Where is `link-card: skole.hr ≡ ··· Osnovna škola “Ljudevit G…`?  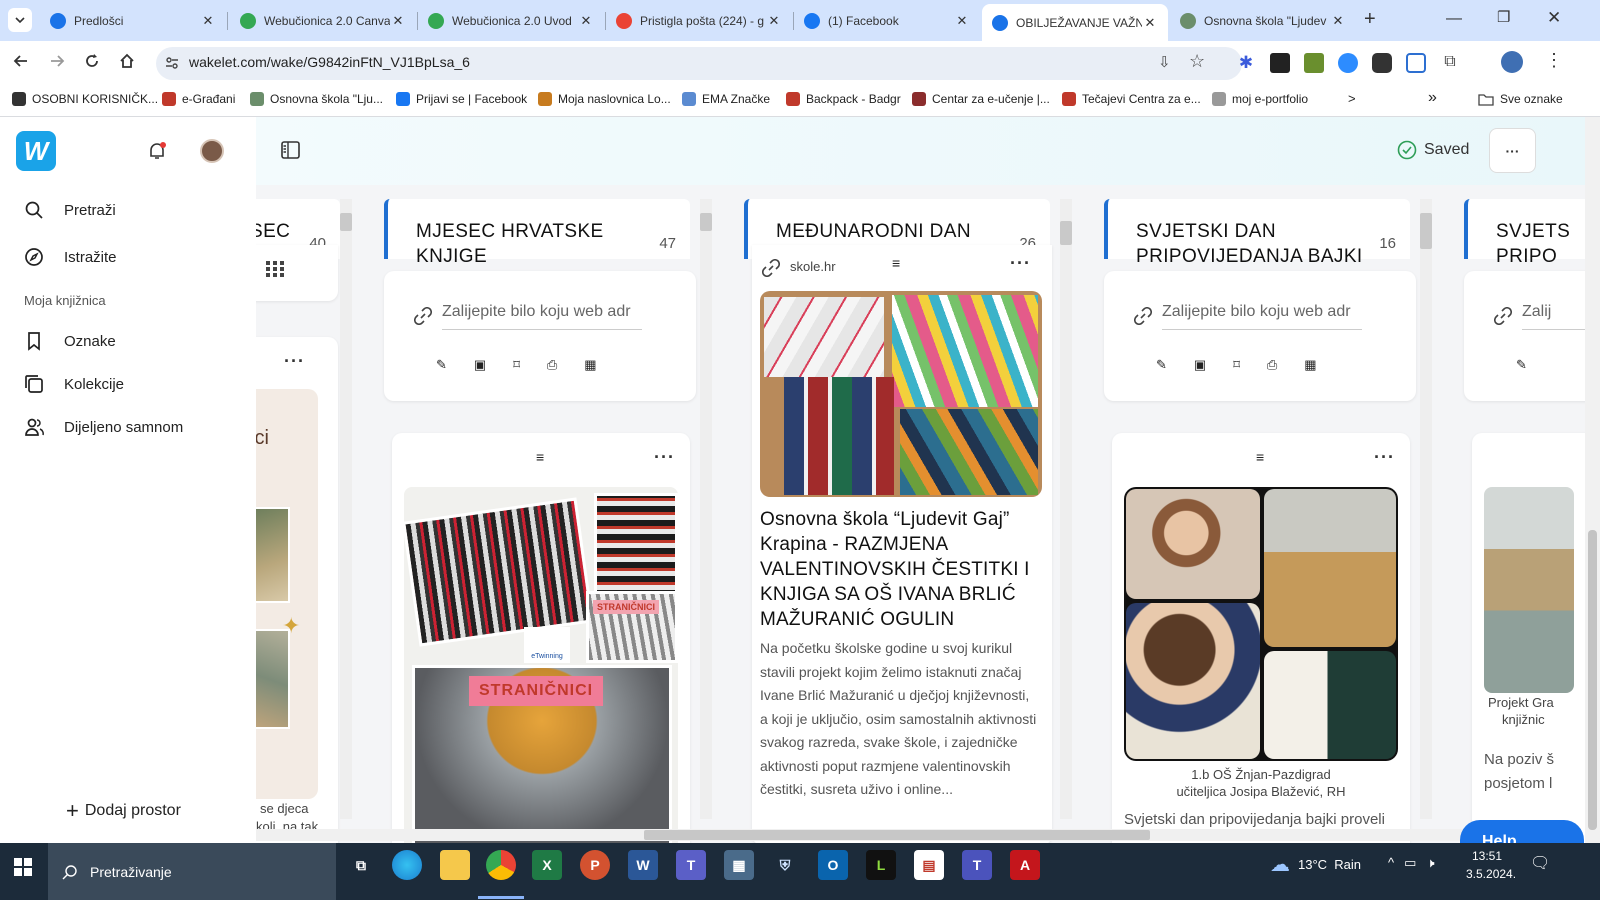
link-card: skole.hr ≡ ··· Osnovna škola “Ljudevit G… is located at coordinates (902, 544).